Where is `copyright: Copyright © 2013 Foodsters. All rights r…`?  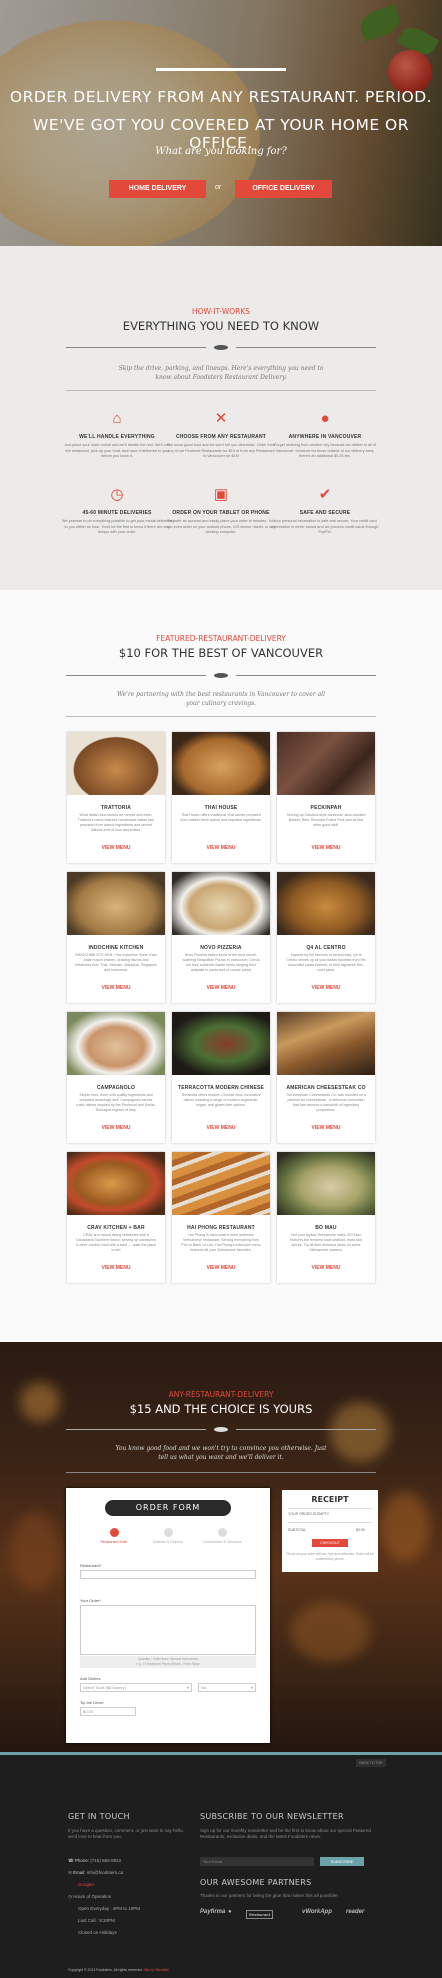 copyright: Copyright © 2013 Foodsters. All rights r… is located at coordinates (118, 1970).